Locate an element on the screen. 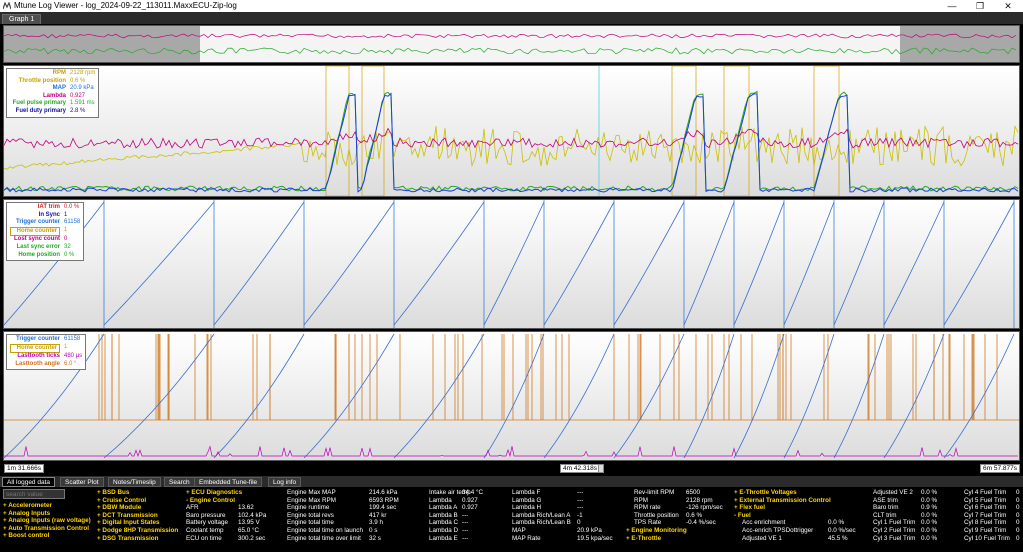  legend-row-rpm: RPM 2128 rpm is located at coordinates (53, 74).